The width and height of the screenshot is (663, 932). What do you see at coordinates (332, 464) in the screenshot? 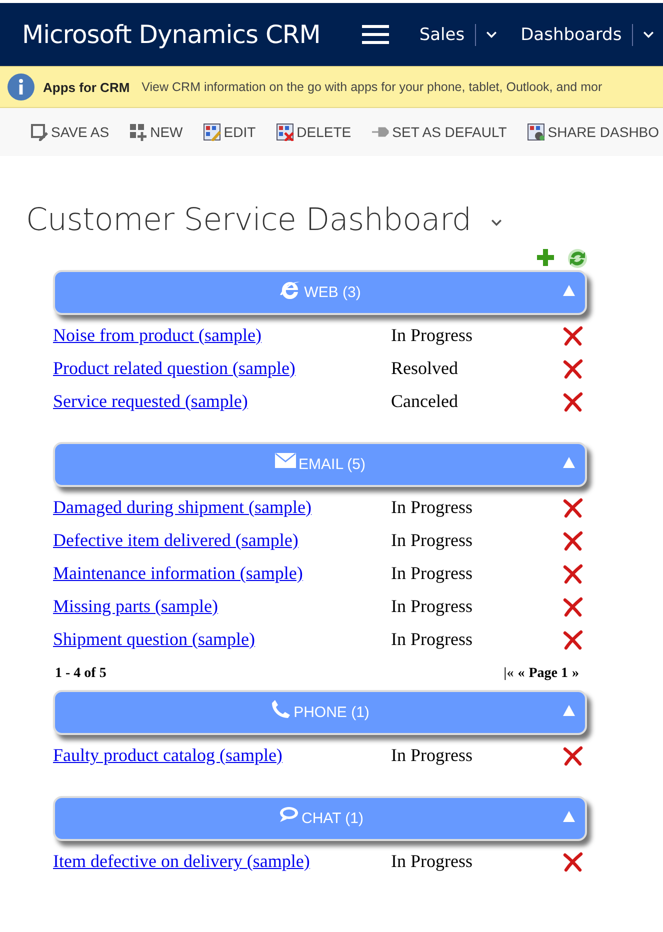
I see `section-title: EMAIL (5)` at bounding box center [332, 464].